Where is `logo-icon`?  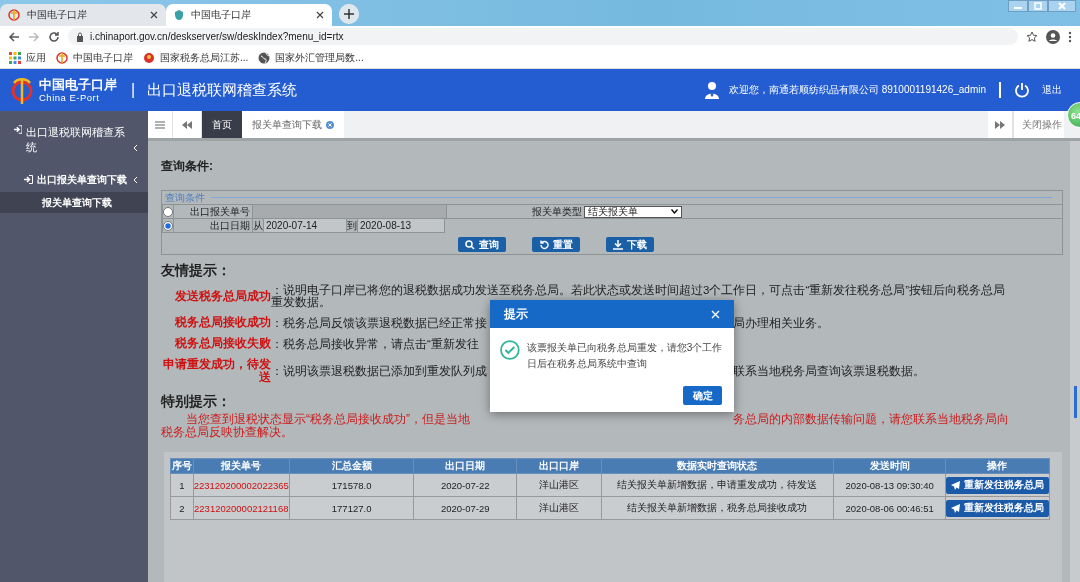 logo-icon is located at coordinates (22, 90).